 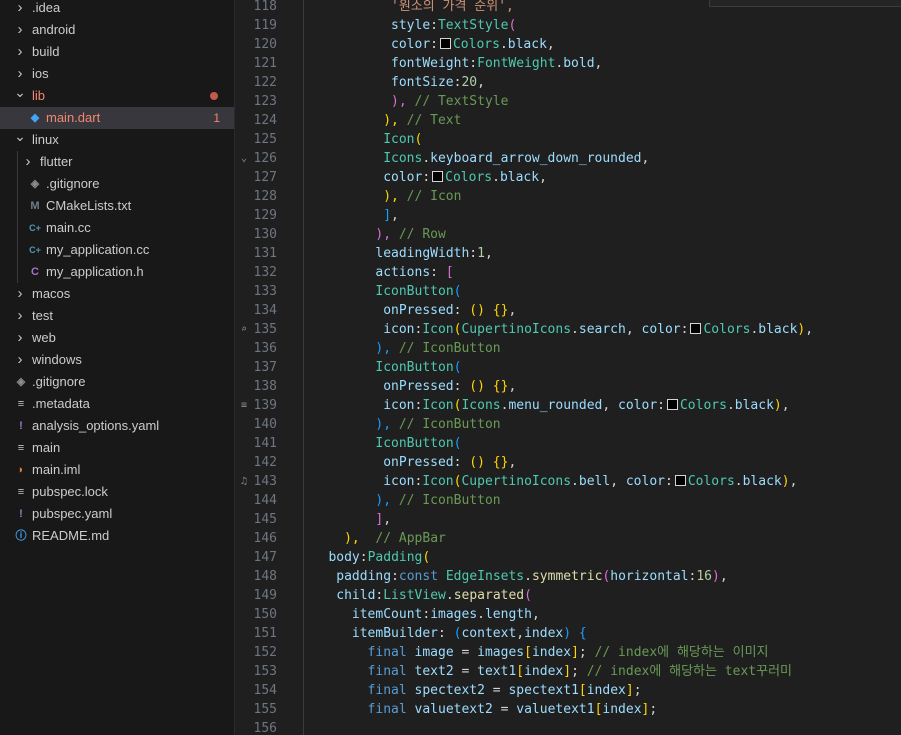 I want to click on tree-file-pubspec-yaml: ! pubspec.yaml, so click(x=117, y=514).